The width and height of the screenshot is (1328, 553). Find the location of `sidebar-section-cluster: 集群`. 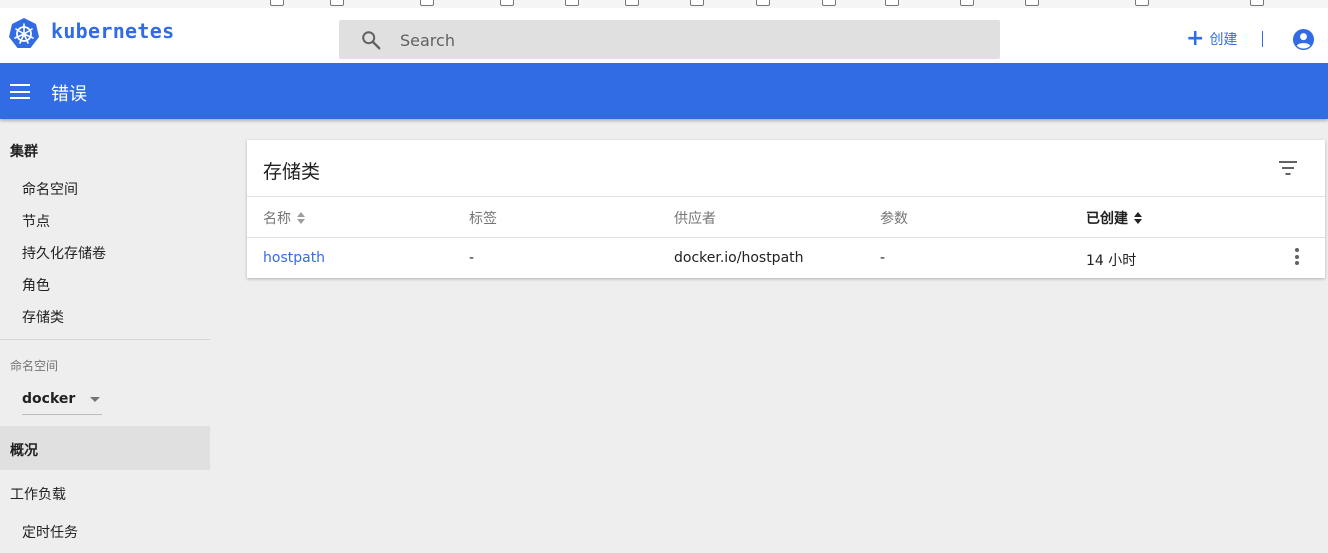

sidebar-section-cluster: 集群 is located at coordinates (24, 151).